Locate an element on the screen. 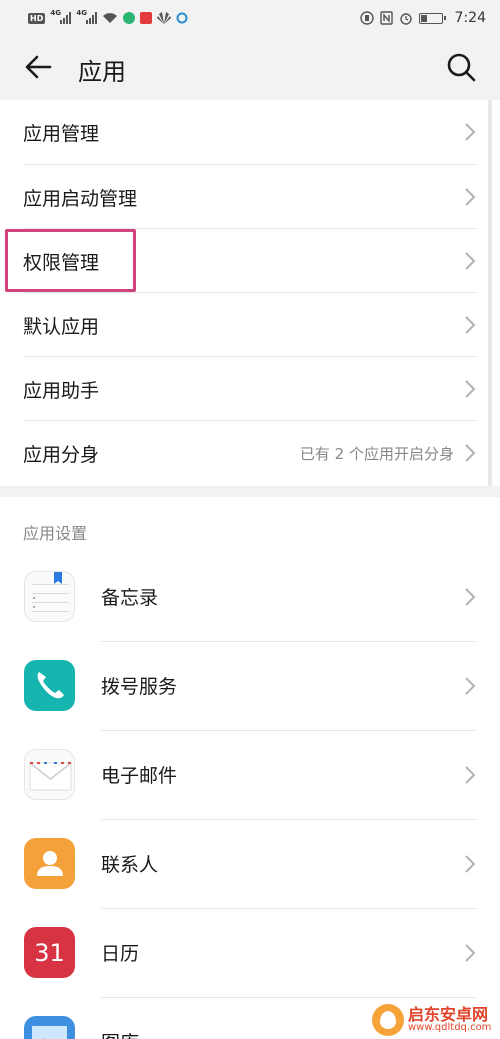  highlight-box is located at coordinates (70, 260).